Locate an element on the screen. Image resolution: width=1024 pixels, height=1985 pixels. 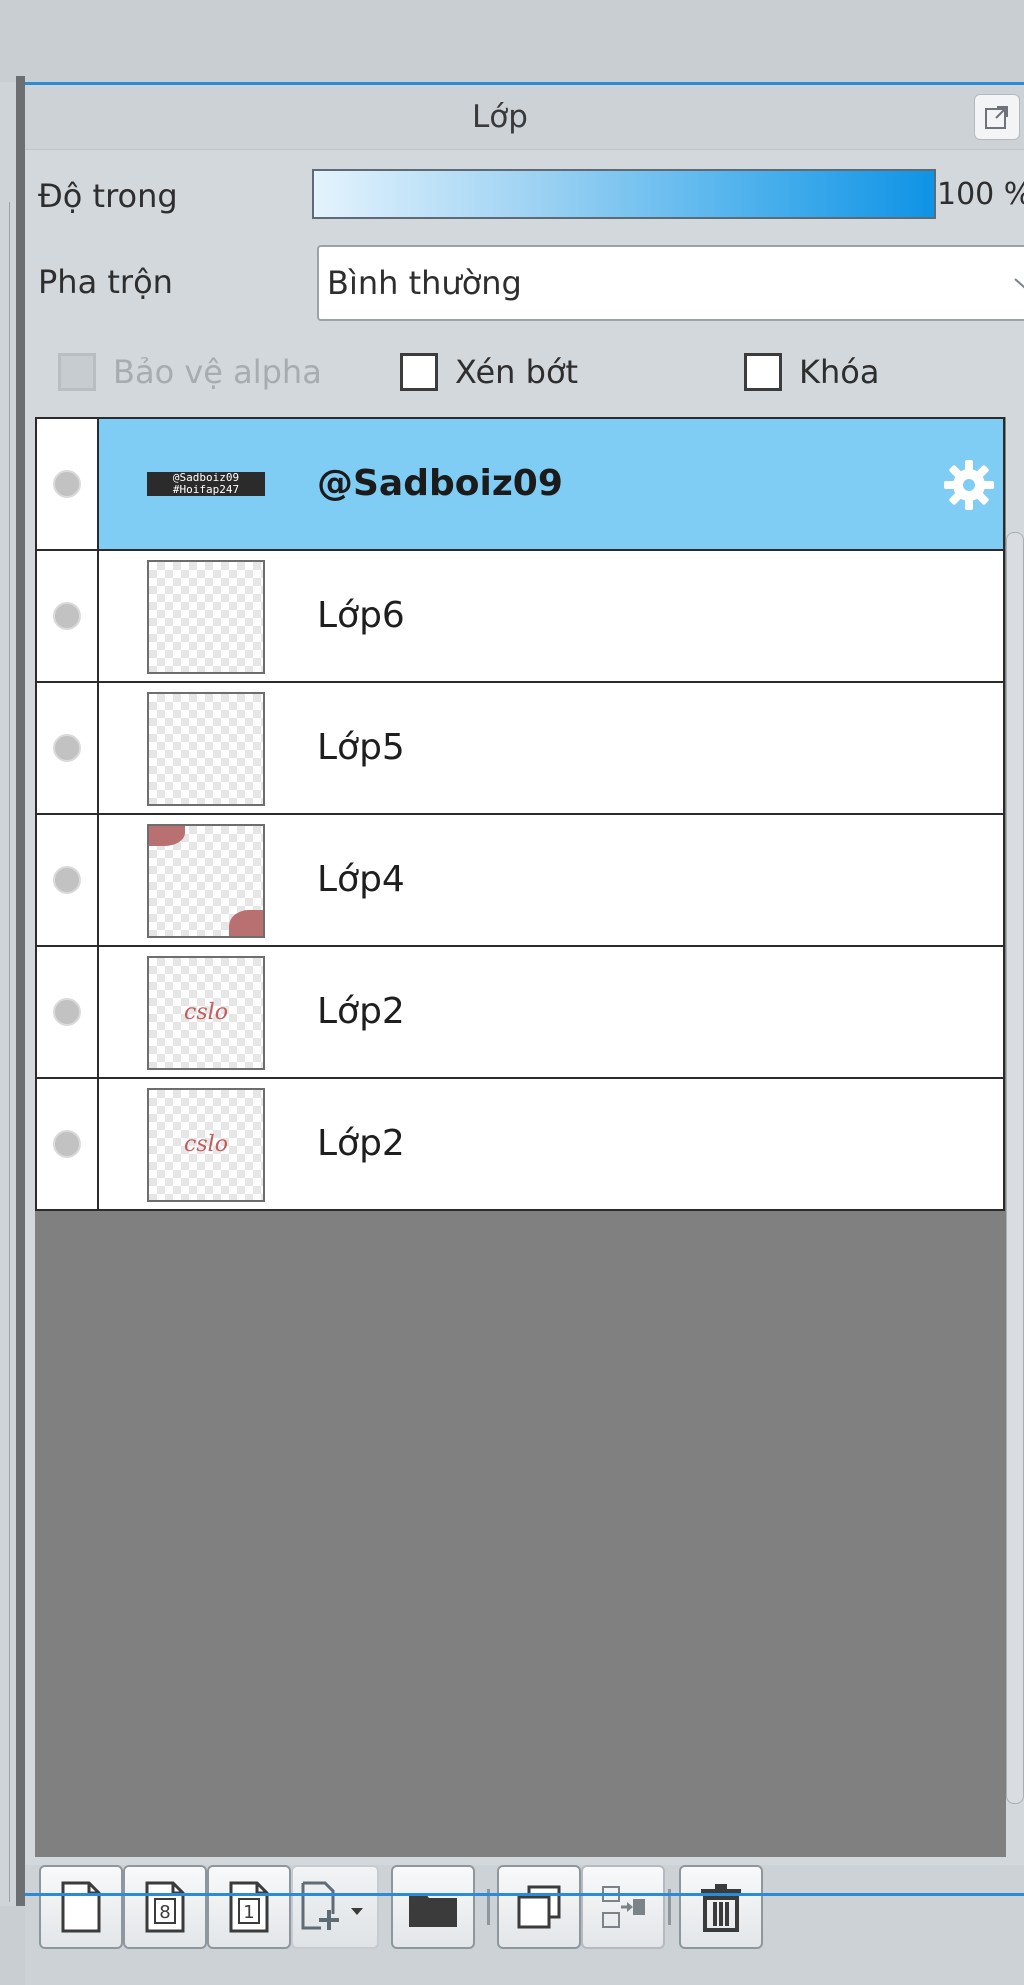
panel-title: Lớp is located at coordinates (500, 117).